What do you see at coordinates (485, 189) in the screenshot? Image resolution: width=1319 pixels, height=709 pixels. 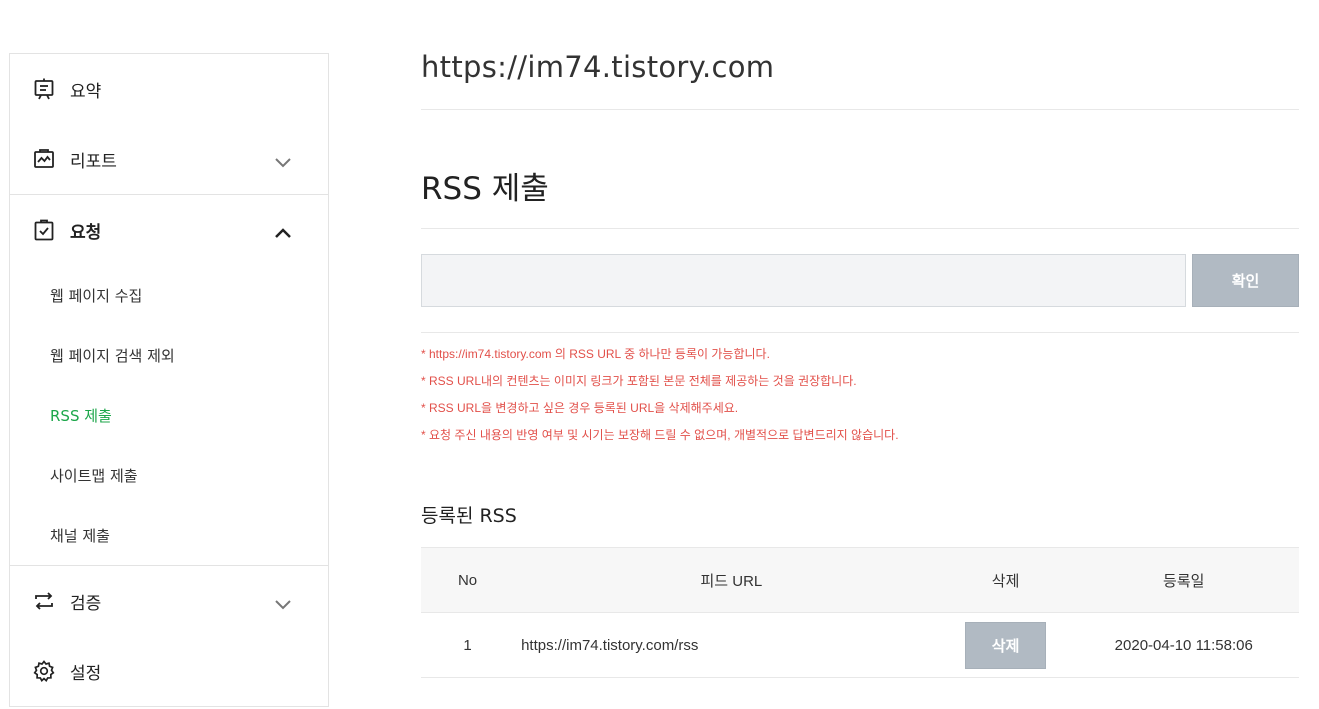 I see `page-title: RSS 제출` at bounding box center [485, 189].